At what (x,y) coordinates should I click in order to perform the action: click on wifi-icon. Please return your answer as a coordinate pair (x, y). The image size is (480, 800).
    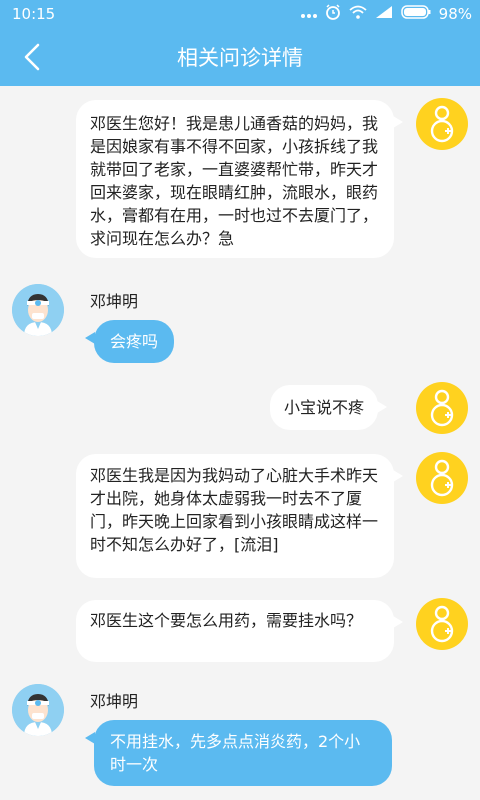
    Looking at the image, I should click on (358, 14).